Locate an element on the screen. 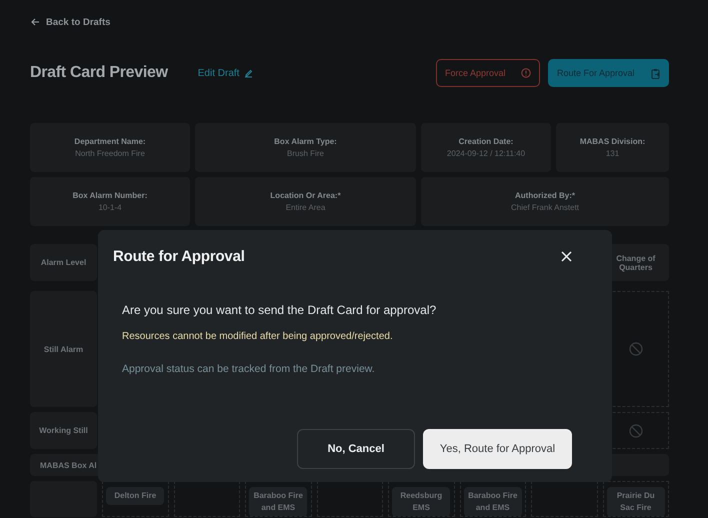 The height and width of the screenshot is (518, 708). warning-text: Resources cannot be modified after being approved/rejected. is located at coordinates (258, 336).